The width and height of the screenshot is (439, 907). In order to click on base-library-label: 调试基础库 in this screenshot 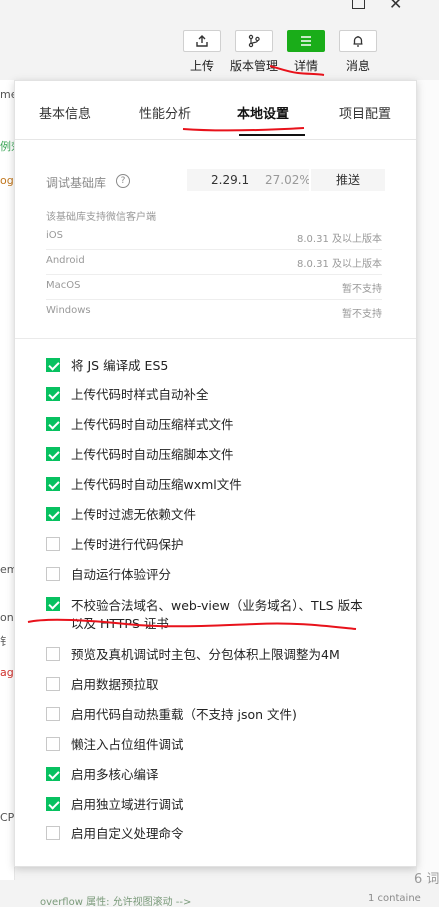, I will do `click(76, 183)`.